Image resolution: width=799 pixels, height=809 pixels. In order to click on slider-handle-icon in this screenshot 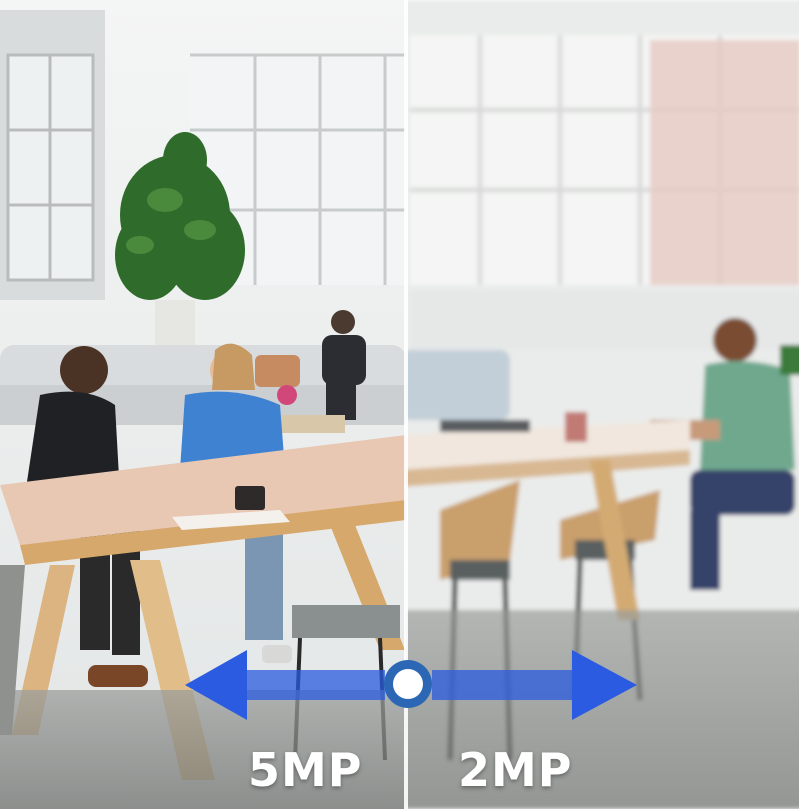, I will do `click(408, 684)`.